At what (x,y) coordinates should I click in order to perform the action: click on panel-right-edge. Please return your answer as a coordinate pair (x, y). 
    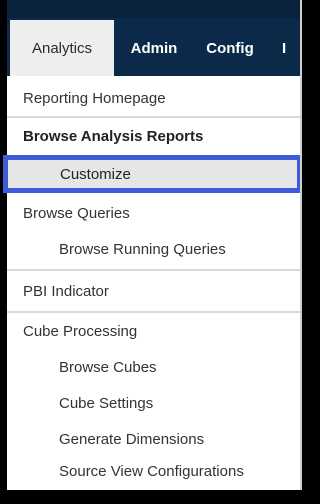
    Looking at the image, I should click on (301, 252).